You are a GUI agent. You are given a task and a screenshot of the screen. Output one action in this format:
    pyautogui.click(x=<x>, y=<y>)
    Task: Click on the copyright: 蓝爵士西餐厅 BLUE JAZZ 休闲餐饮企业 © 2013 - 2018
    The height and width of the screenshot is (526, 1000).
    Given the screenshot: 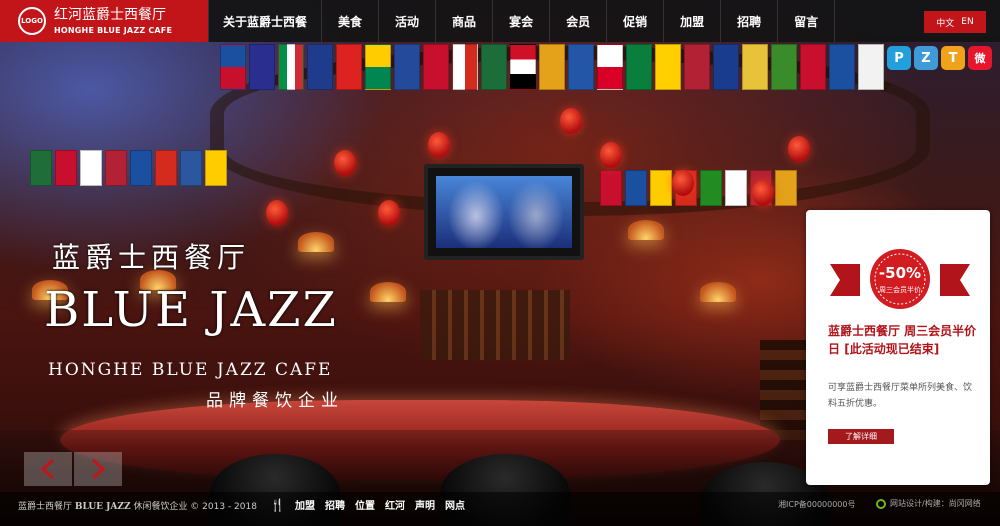 What is the action you would take?
    pyautogui.click(x=137, y=505)
    